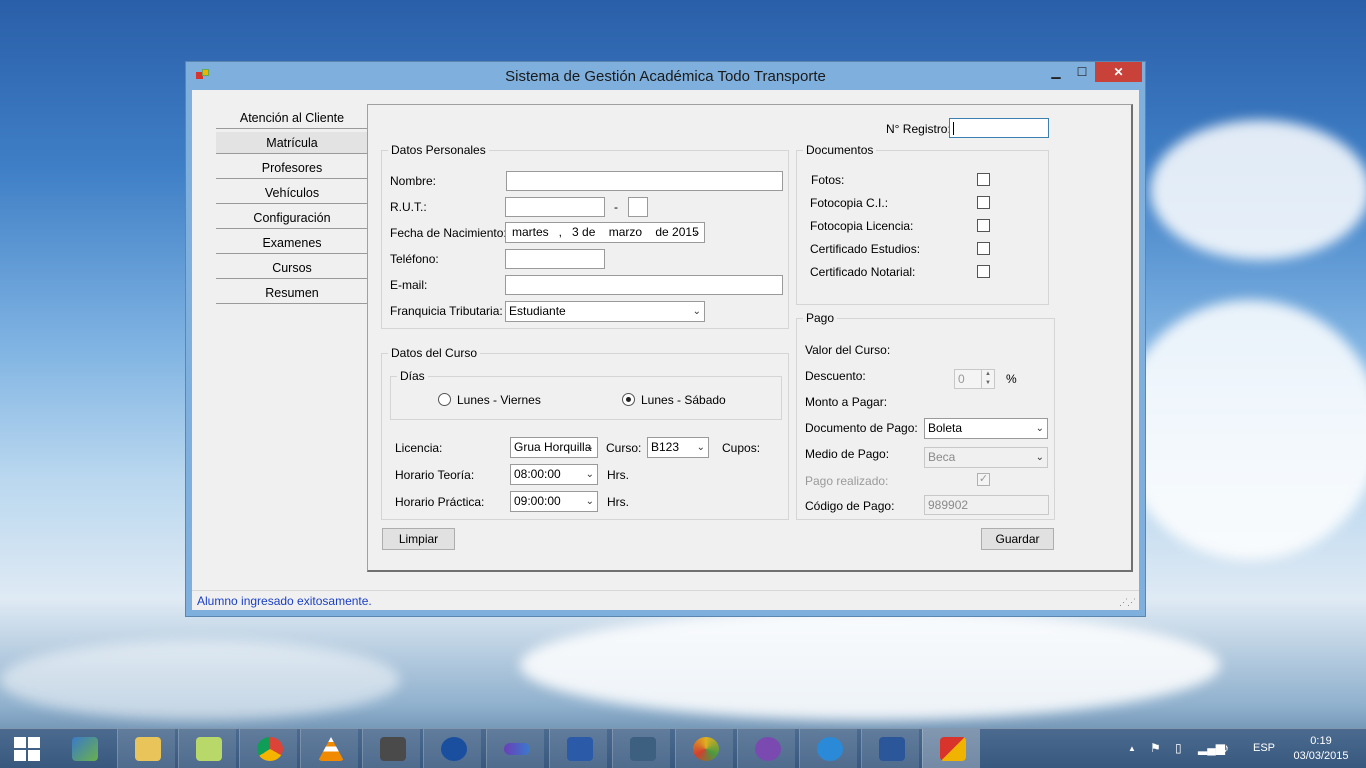 The width and height of the screenshot is (1366, 768). I want to click on franquicia-select: Estudiante ⌄, so click(605, 311).